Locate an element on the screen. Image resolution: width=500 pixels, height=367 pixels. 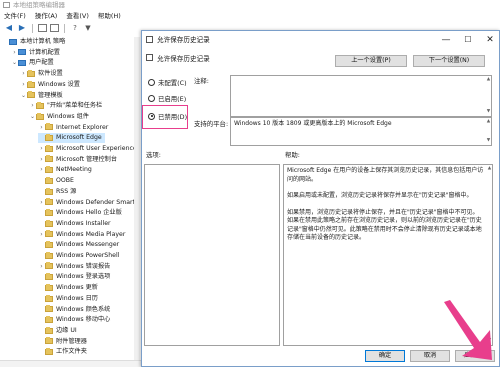
app-title: 本地组策略编辑器 is located at coordinates (39, 5).